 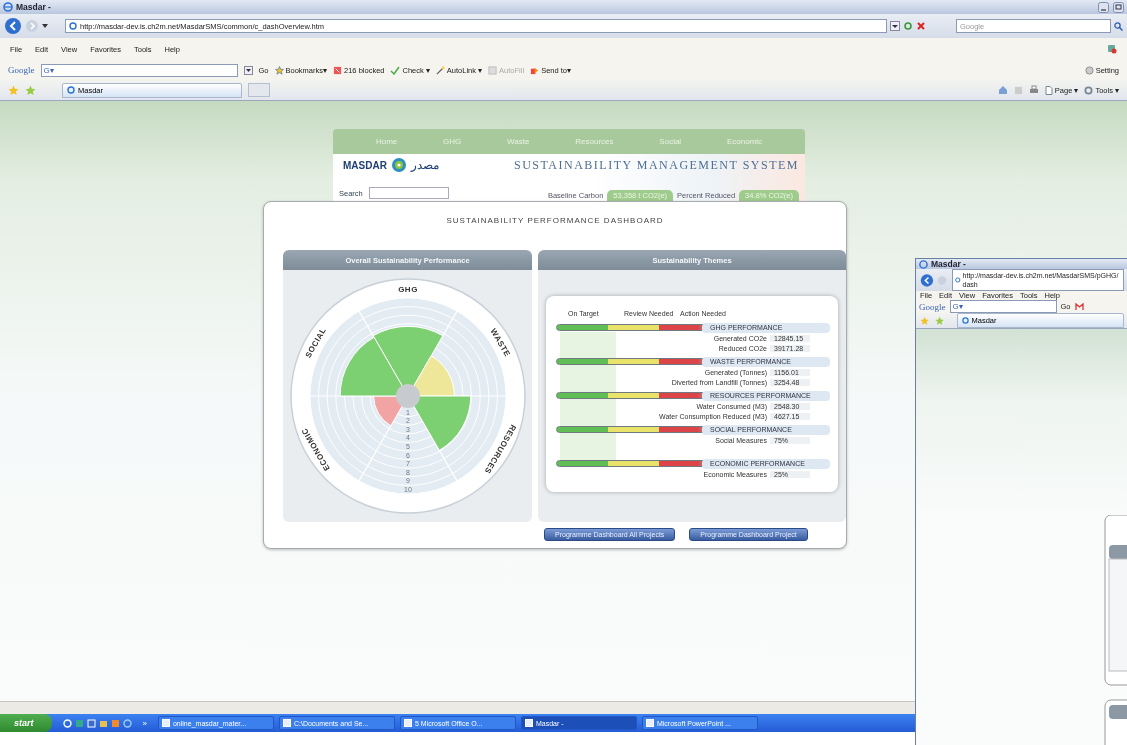 What do you see at coordinates (279, 70) in the screenshot?
I see `star-icon` at bounding box center [279, 70].